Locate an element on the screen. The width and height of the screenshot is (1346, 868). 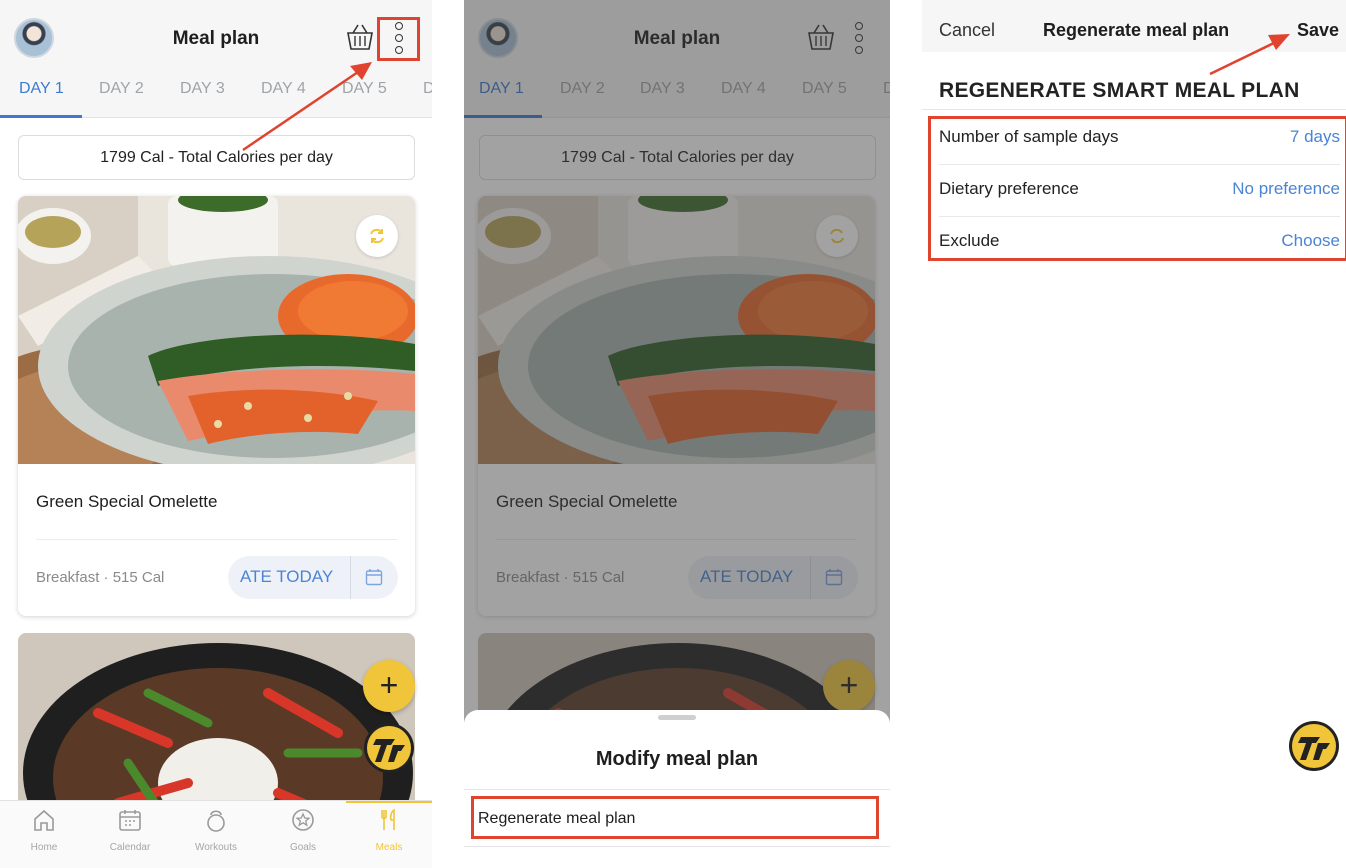
day-tabs: DAY 1 DAY 2 DAY 3 DAY 4 DAY 5 D is located at coordinates (216, 94).